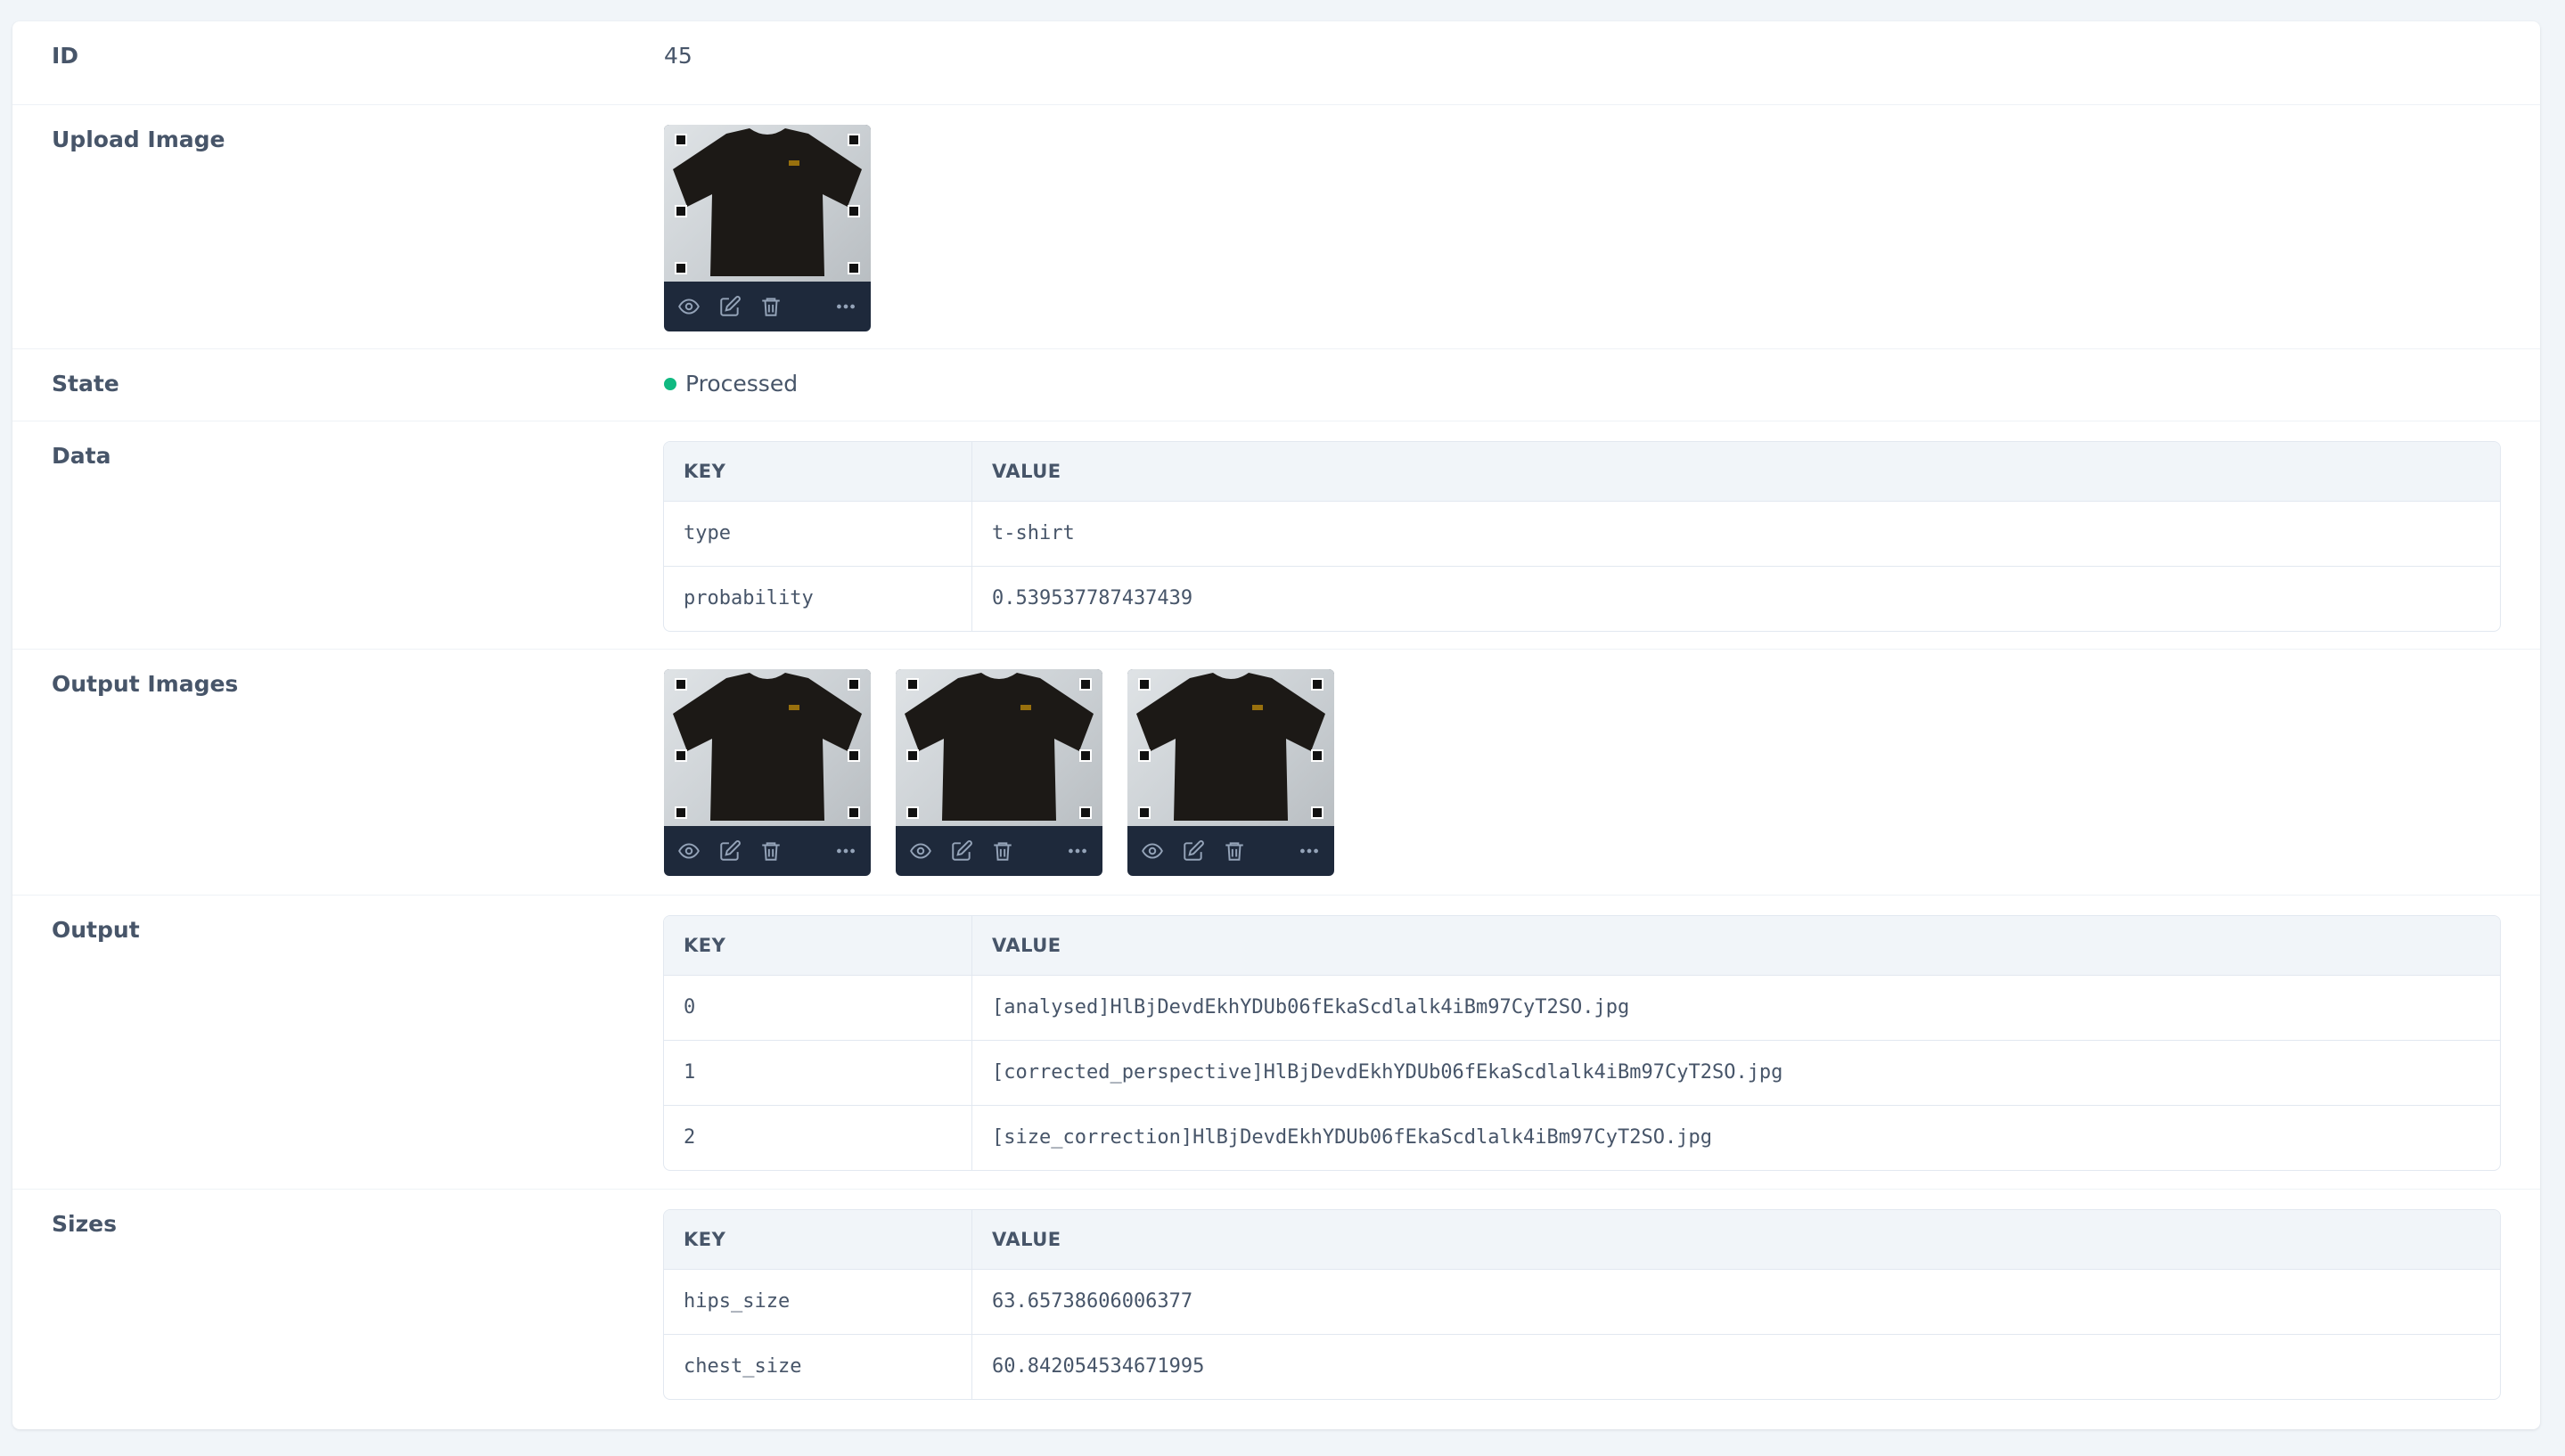 This screenshot has height=1456, width=2565. What do you see at coordinates (742, 384) in the screenshot?
I see `status-text: Processed` at bounding box center [742, 384].